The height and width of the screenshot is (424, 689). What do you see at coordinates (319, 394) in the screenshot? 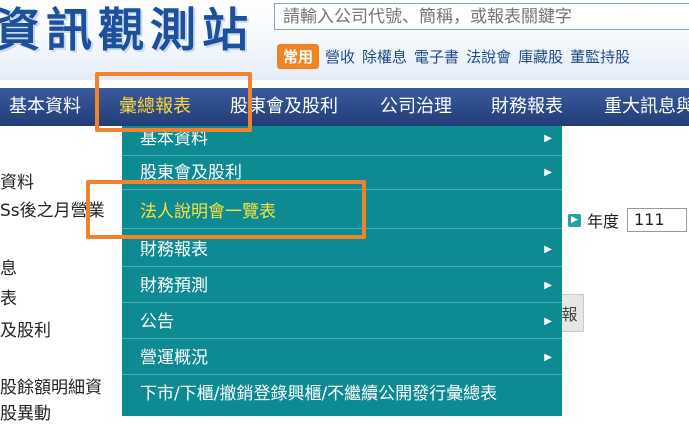
I see `dropdown-item-label: 下市/下櫃/撤銷登錄興櫃/不繼續公開發行彙總表` at bounding box center [319, 394].